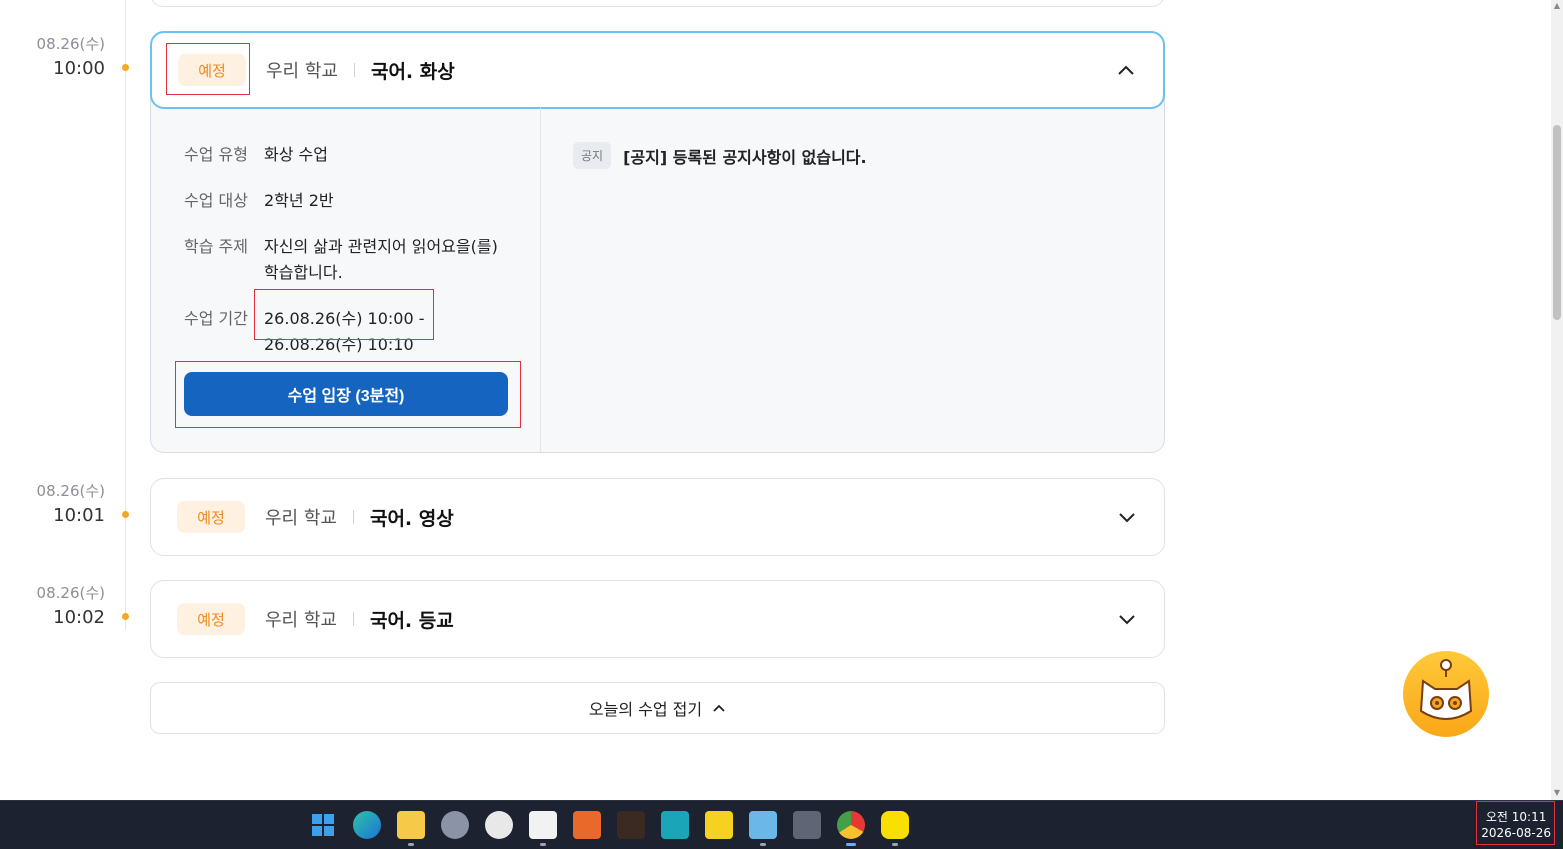 The width and height of the screenshot is (1563, 849). I want to click on class-subject: 국어. 등교, so click(411, 620).